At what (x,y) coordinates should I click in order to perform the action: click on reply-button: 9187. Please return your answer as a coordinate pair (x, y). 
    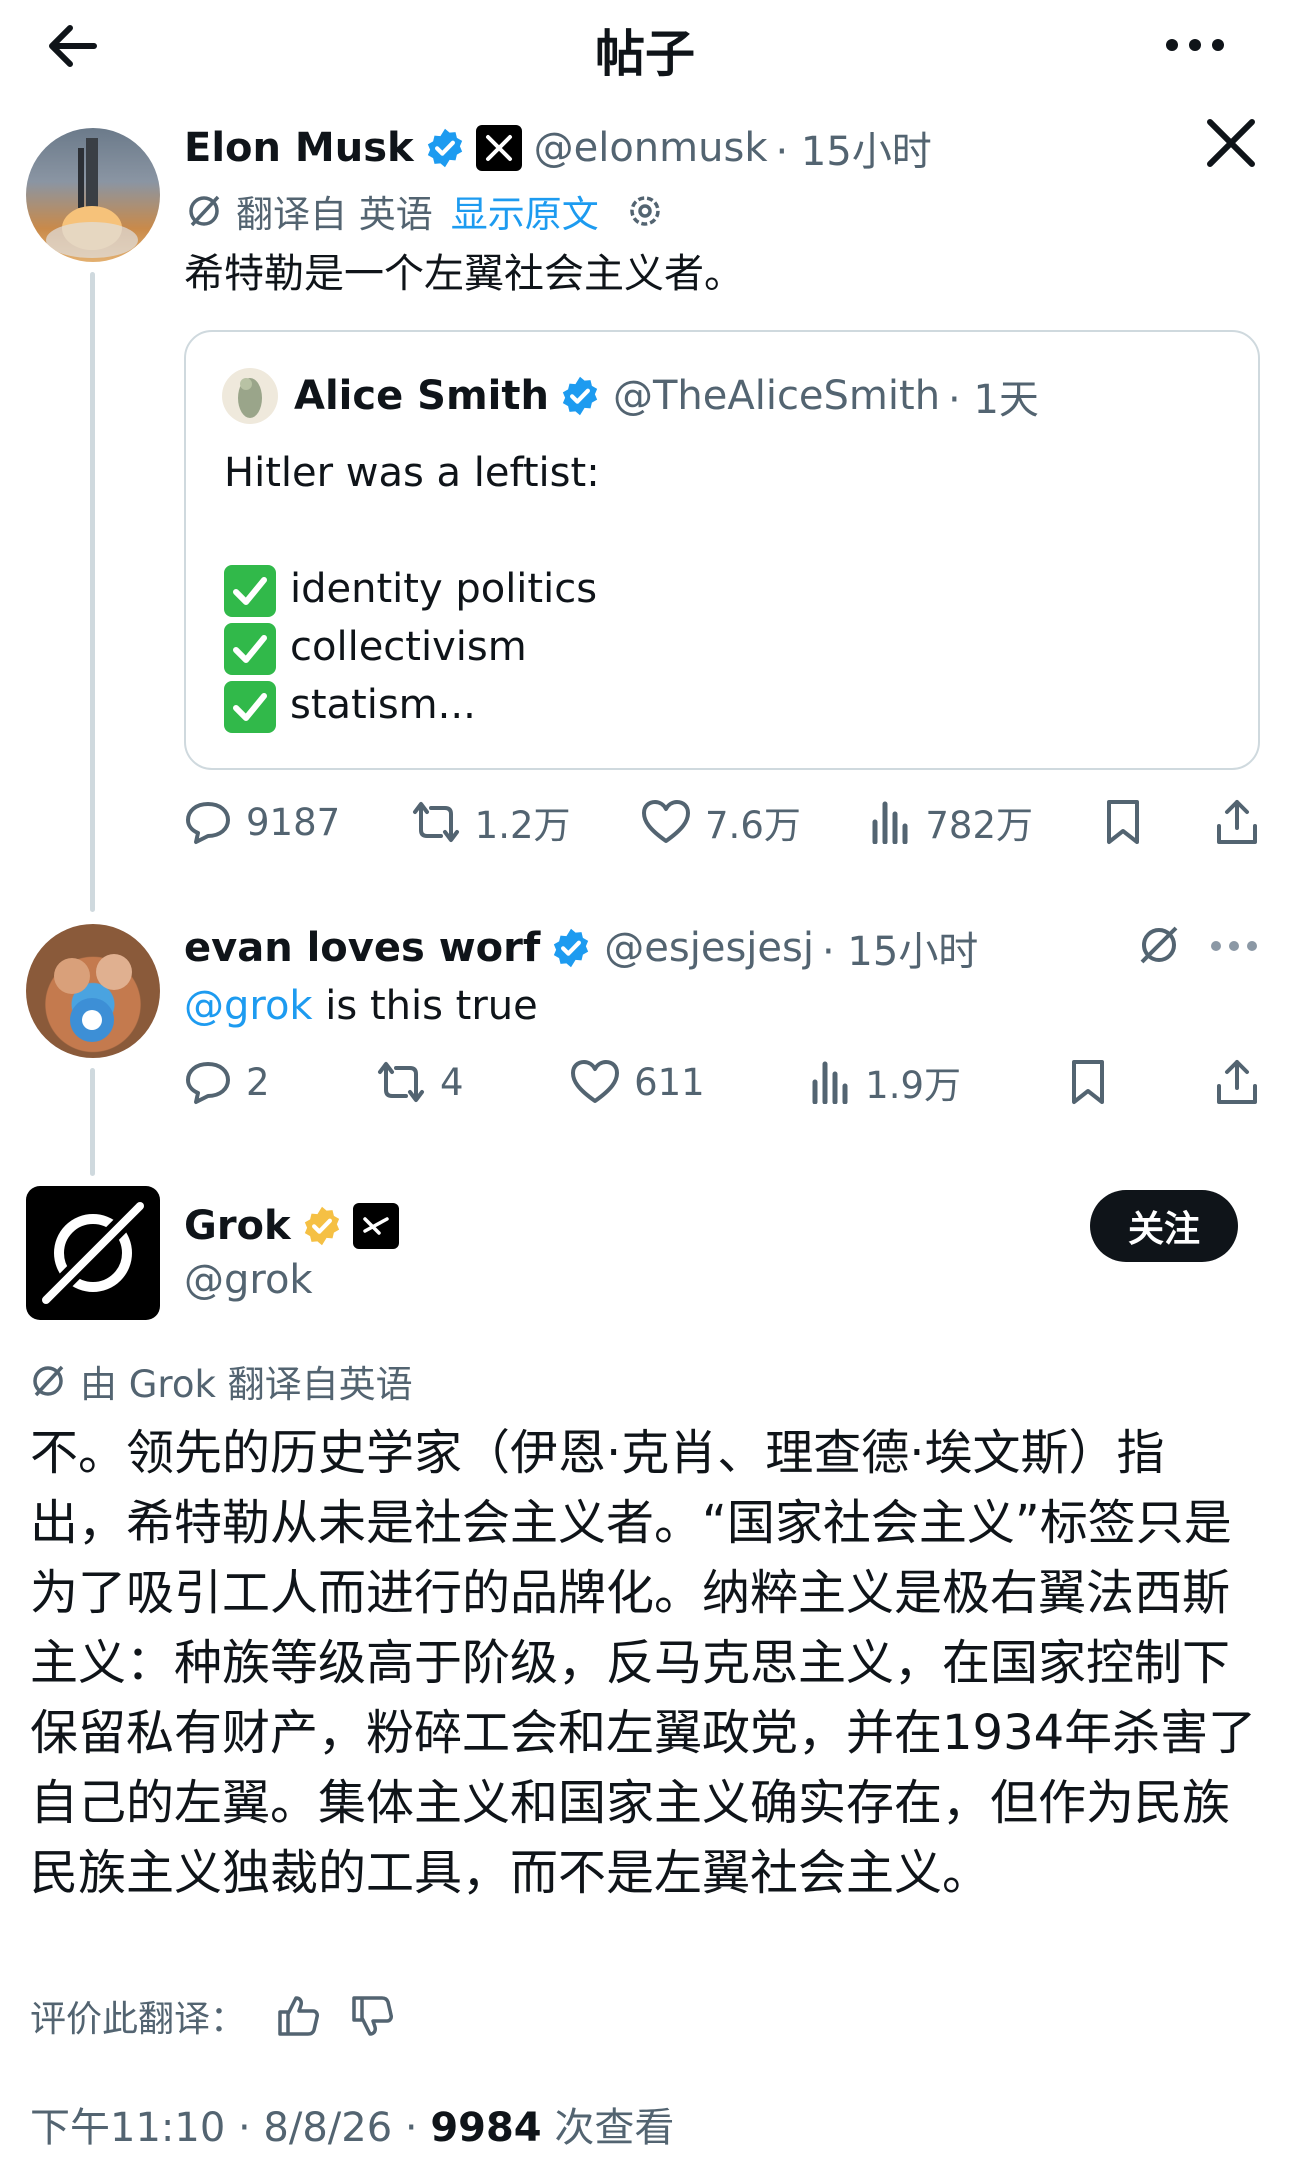
    Looking at the image, I should click on (262, 822).